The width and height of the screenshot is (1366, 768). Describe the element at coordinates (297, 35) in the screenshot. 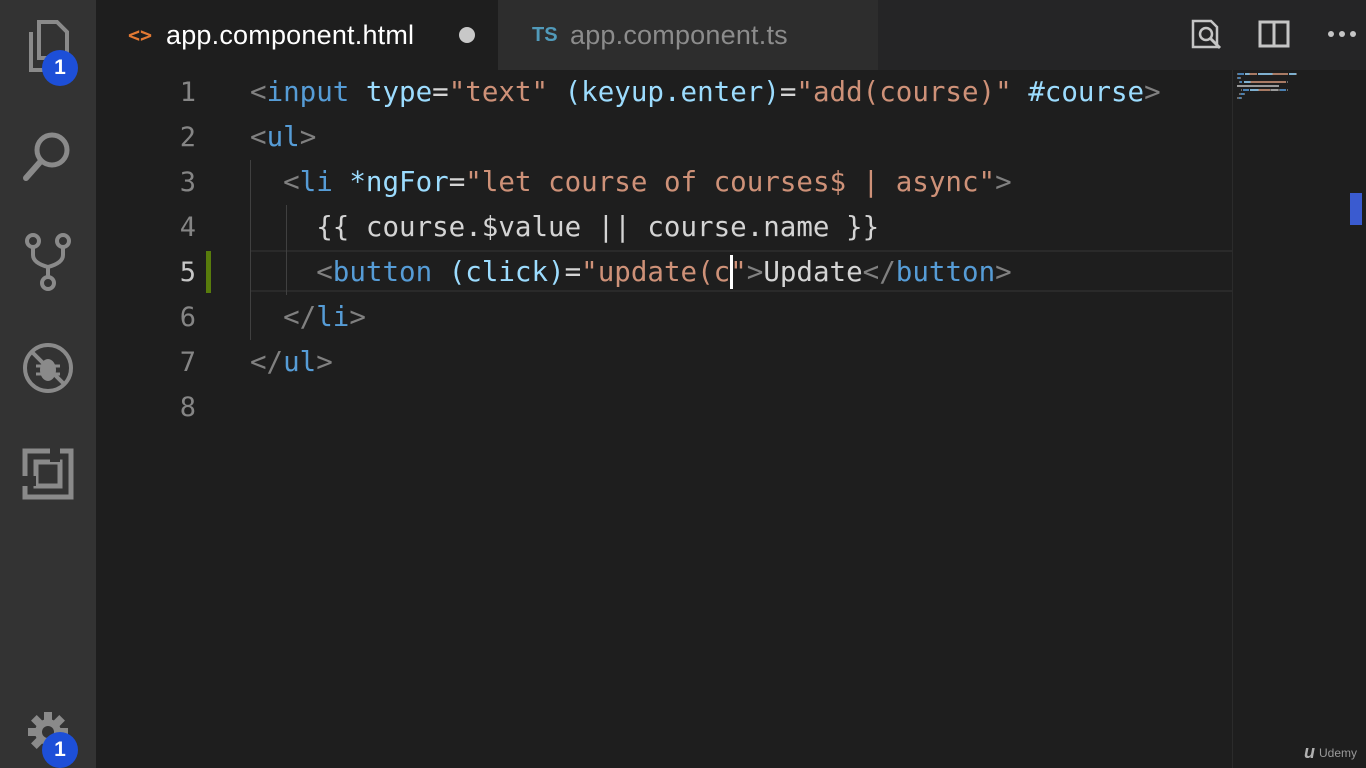

I see `tab-app-component-html: <> app.component.html` at that location.